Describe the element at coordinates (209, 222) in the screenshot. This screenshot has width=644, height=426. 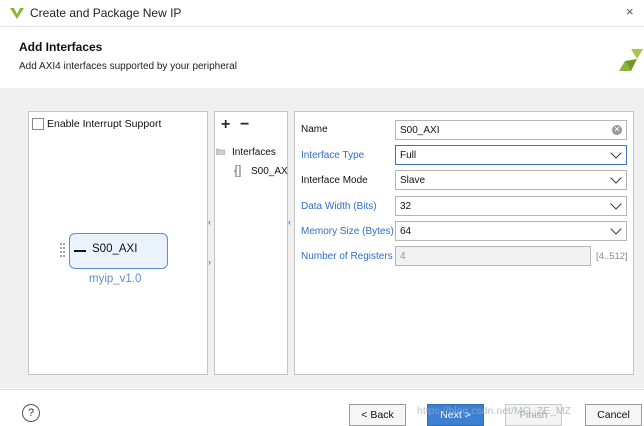
I see `collapse-left-icon: ‹` at that location.